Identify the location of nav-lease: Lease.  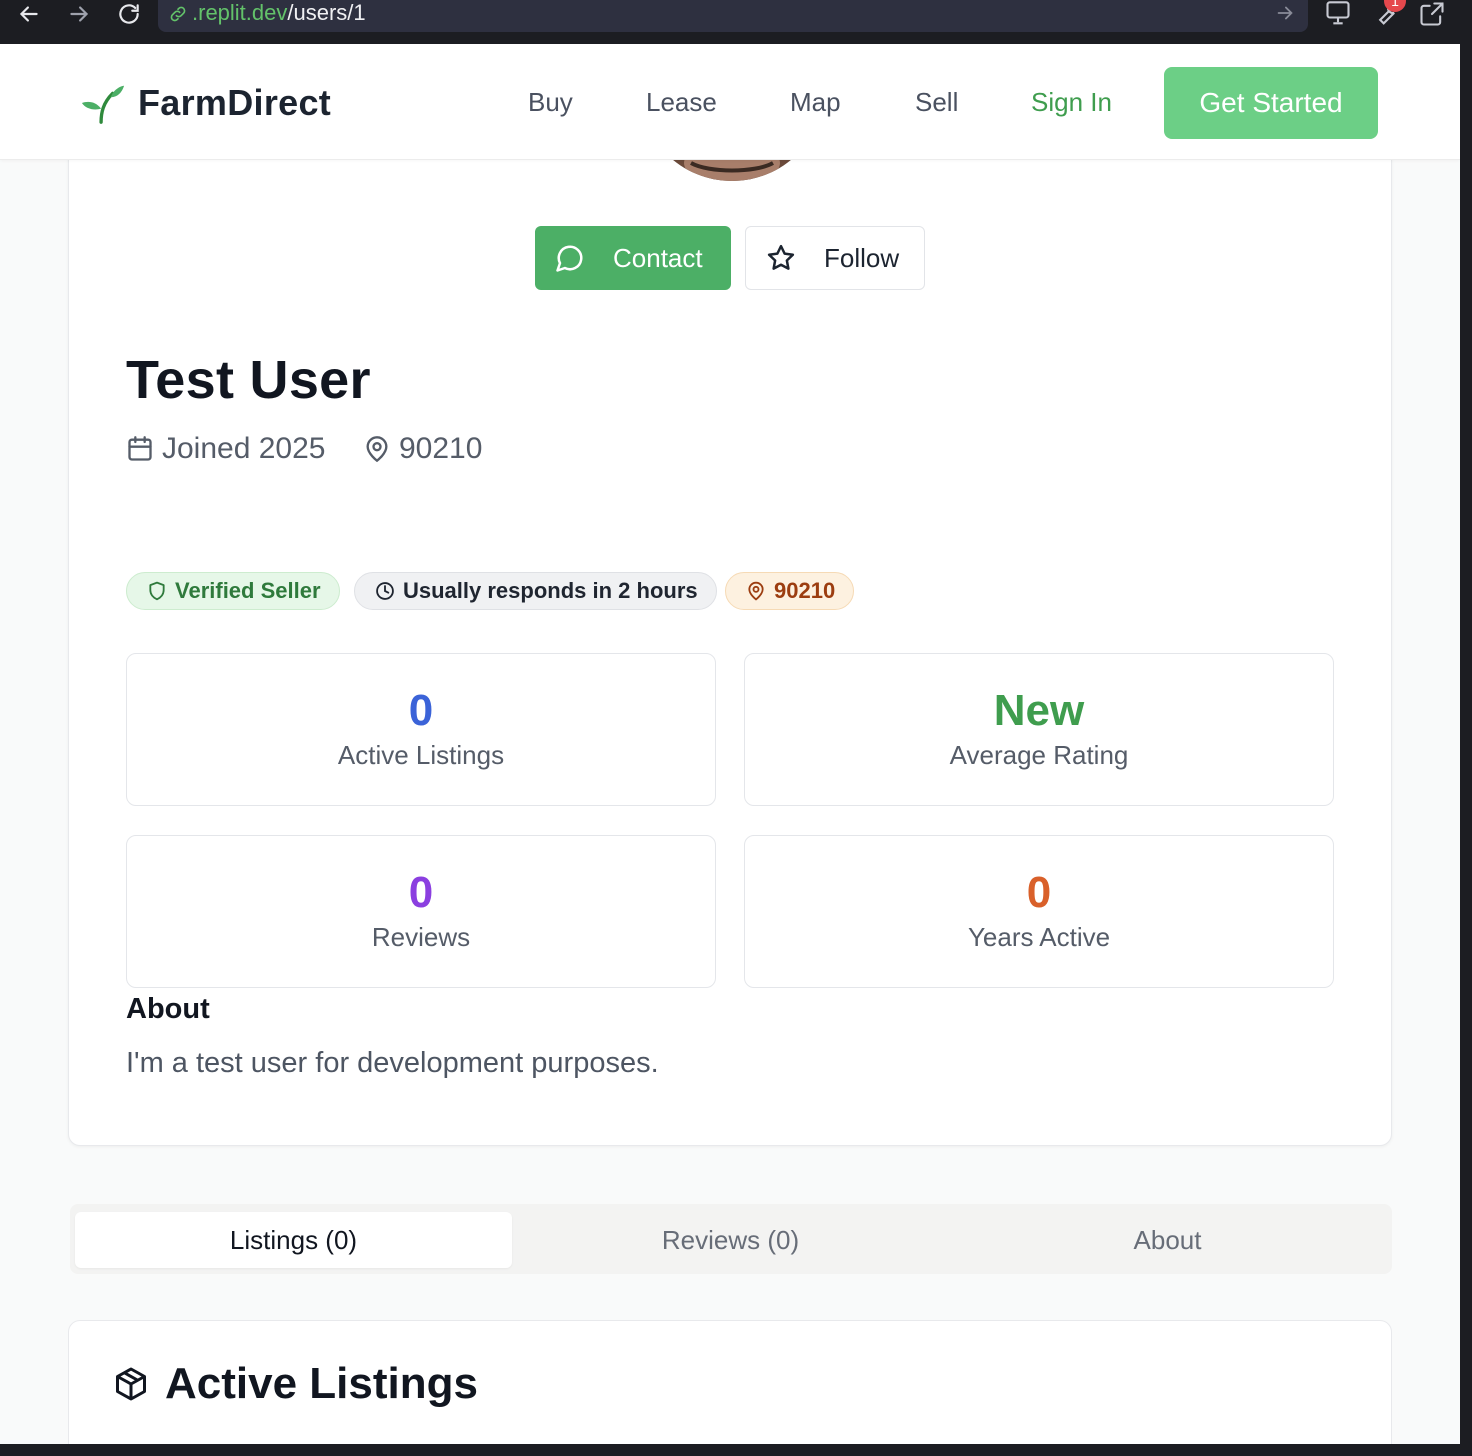
(681, 102).